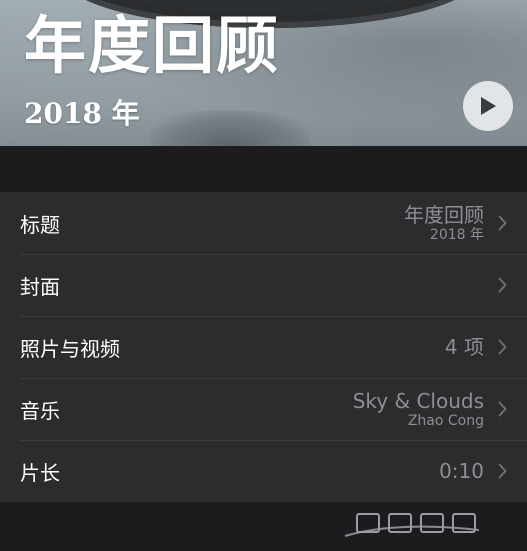 Image resolution: width=527 pixels, height=551 pixels. Describe the element at coordinates (40, 410) in the screenshot. I see `row-label: 音乐` at that location.